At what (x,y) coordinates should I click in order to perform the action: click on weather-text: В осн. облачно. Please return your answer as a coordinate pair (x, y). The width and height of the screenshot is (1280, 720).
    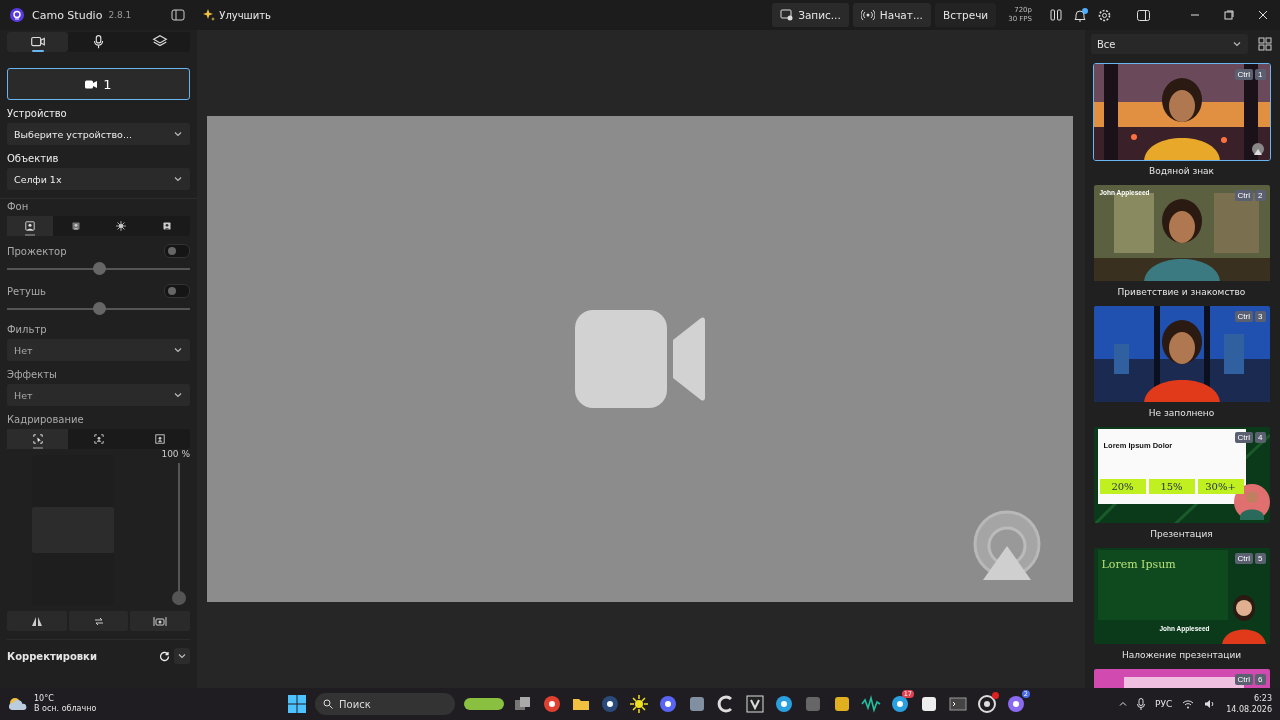
    Looking at the image, I should click on (65, 709).